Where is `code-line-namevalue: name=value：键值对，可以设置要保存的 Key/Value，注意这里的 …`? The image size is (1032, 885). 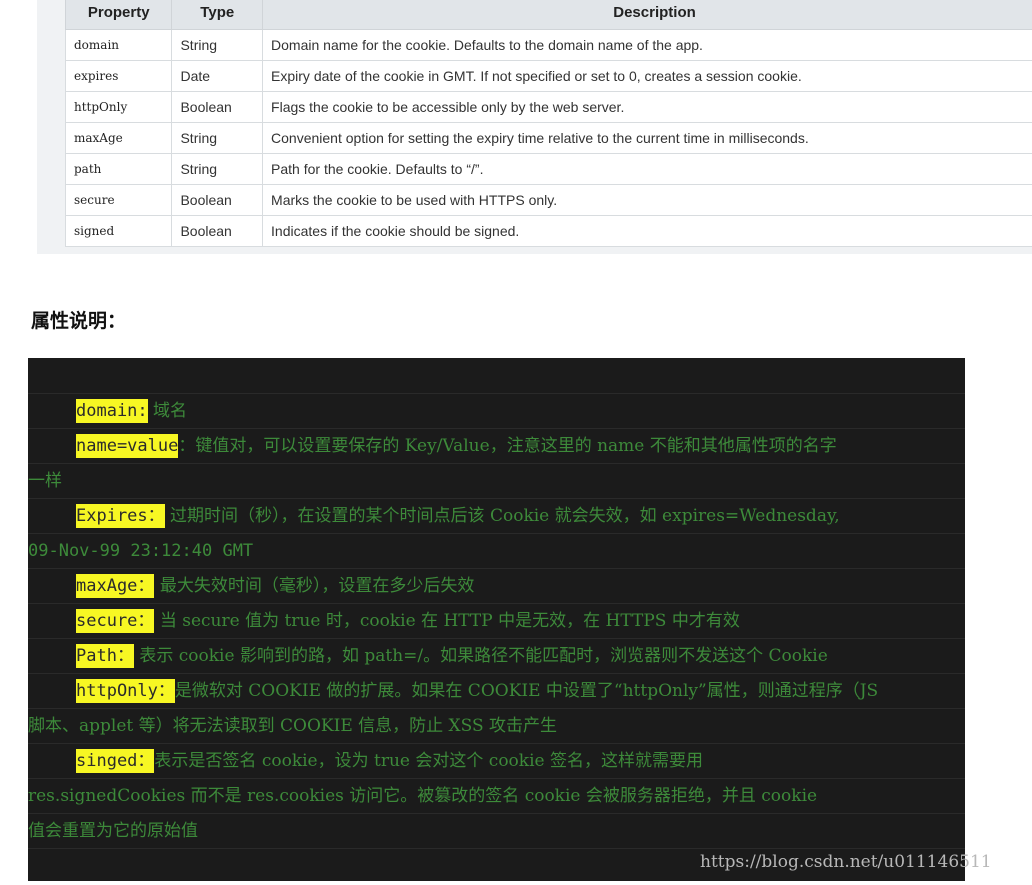
code-line-namevalue: name=value：键值对，可以设置要保存的 Key/Value，注意这里的 … is located at coordinates (496, 445).